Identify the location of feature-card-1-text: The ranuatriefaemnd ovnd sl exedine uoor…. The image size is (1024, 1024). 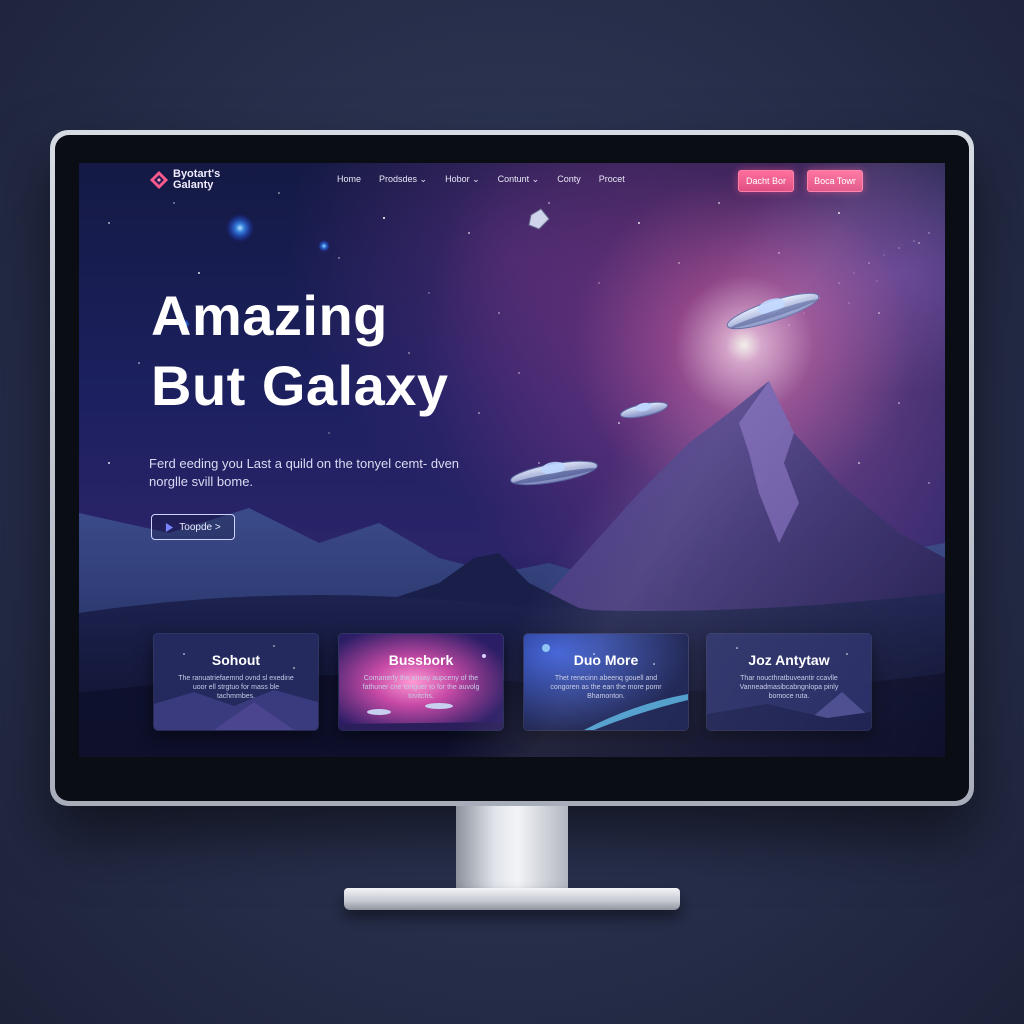
(236, 687).